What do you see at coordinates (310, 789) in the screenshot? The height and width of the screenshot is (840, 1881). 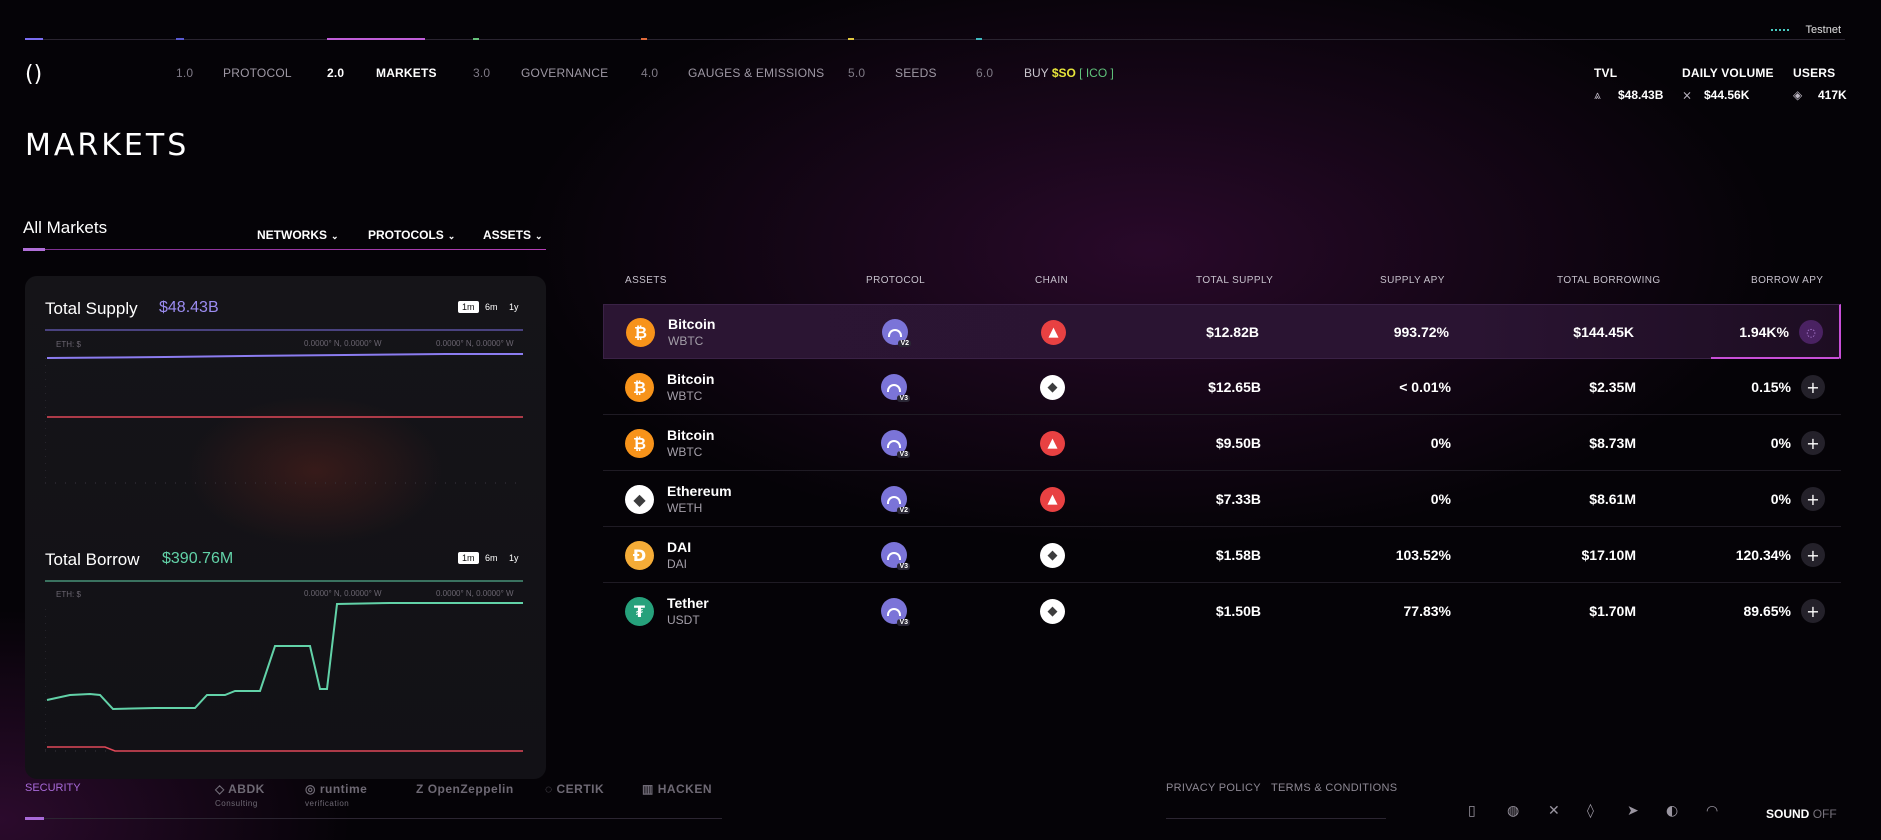 I see `runtime-icon: ◎` at bounding box center [310, 789].